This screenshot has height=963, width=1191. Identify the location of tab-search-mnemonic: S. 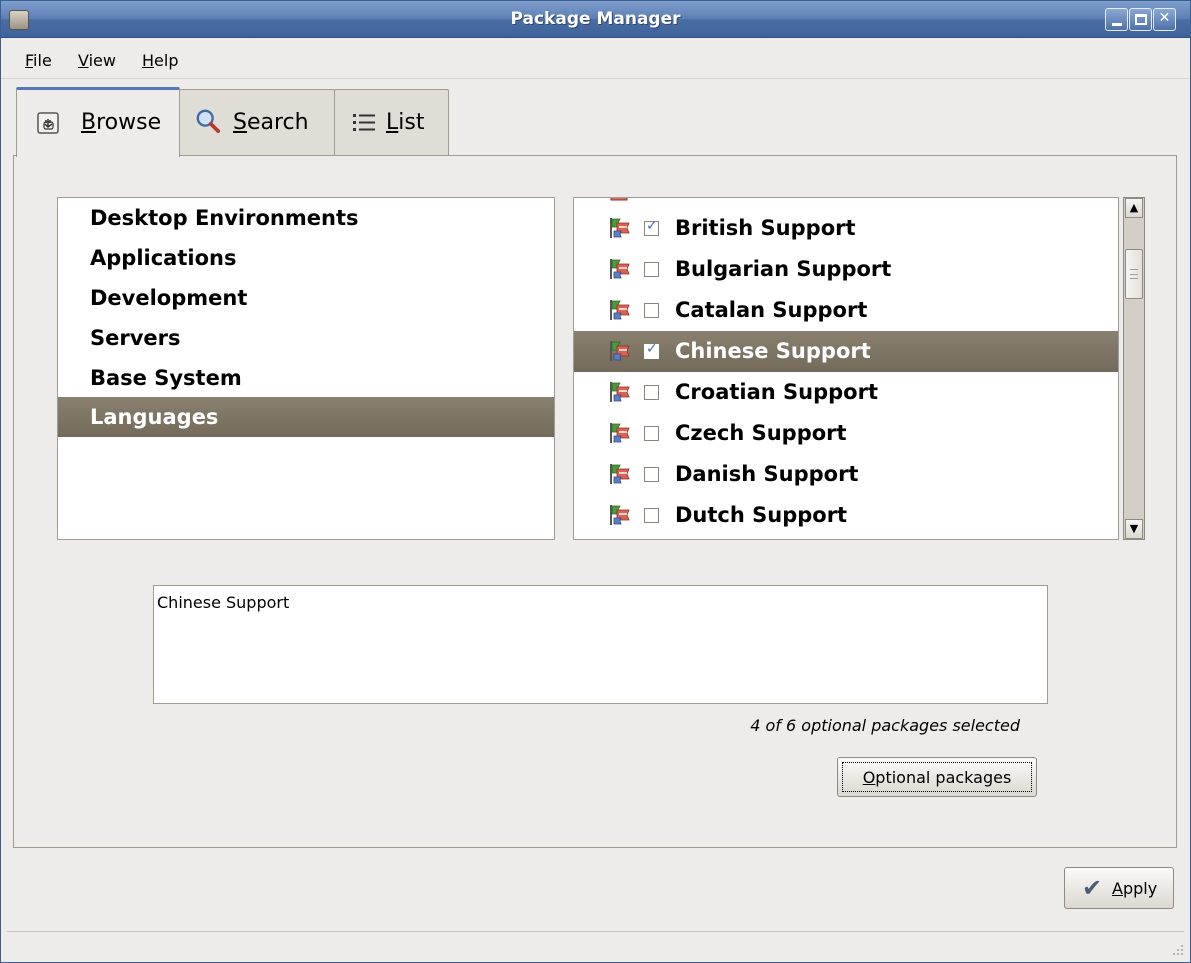
(240, 122).